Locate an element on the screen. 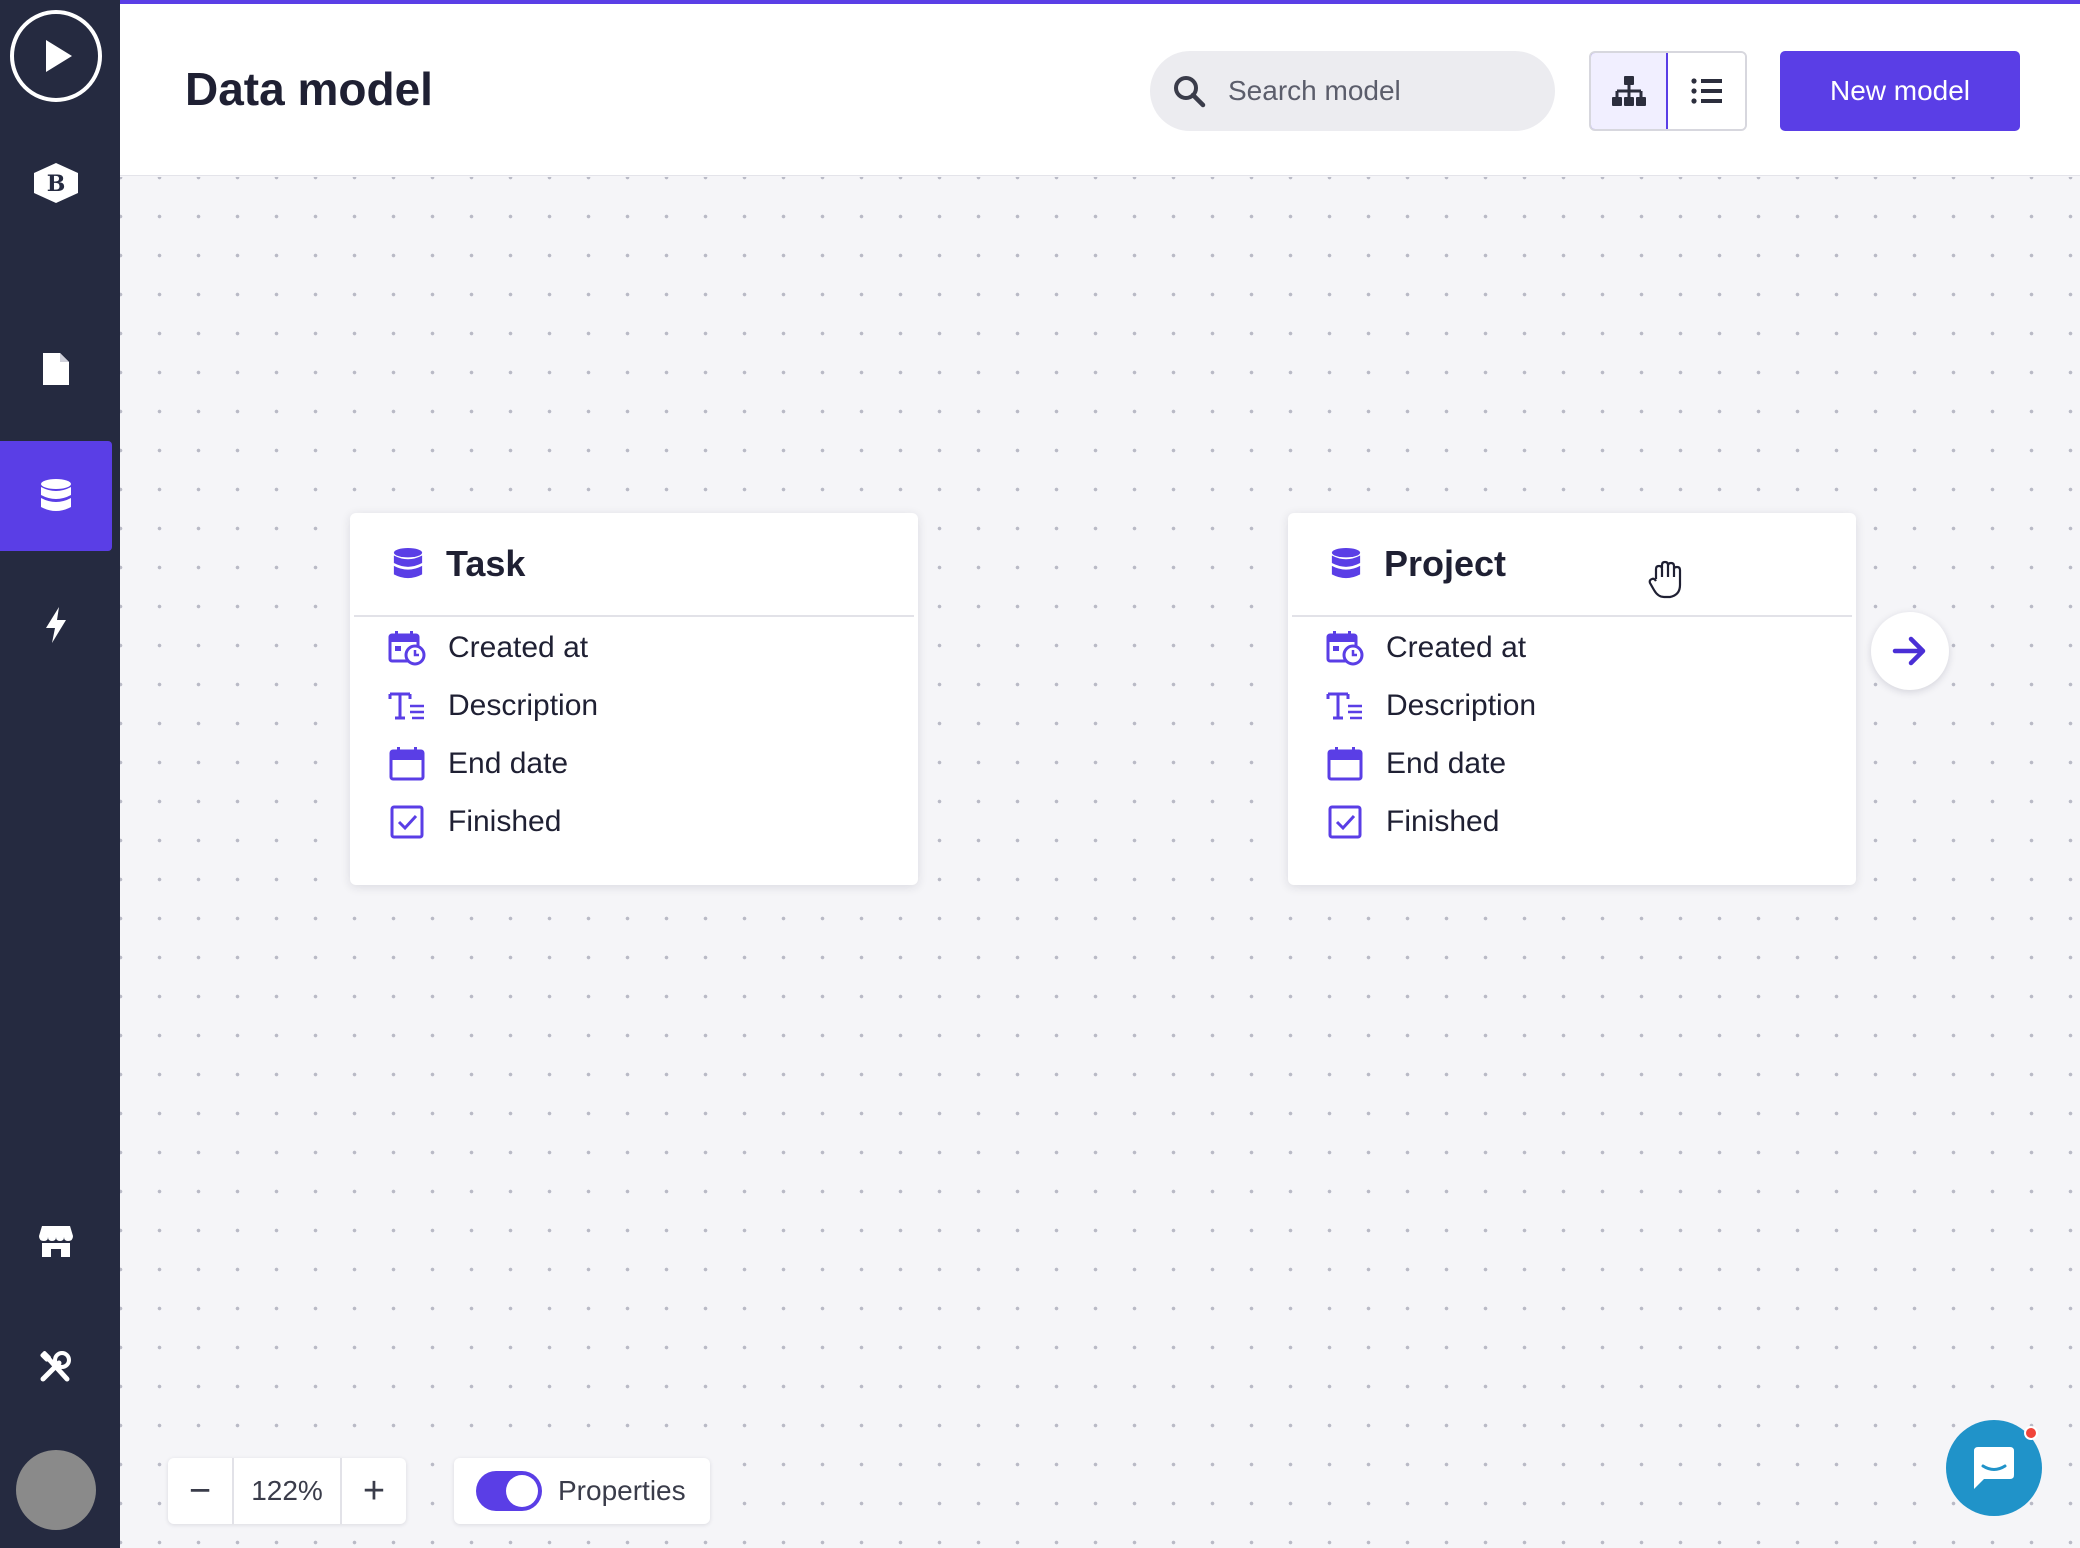  search-box is located at coordinates (1352, 91).